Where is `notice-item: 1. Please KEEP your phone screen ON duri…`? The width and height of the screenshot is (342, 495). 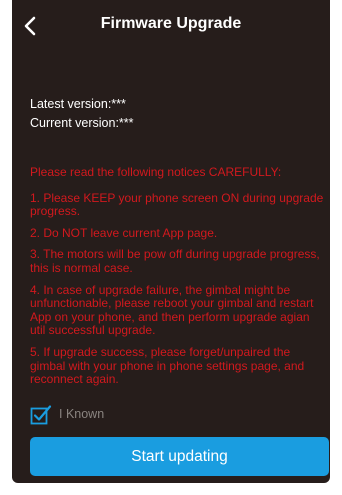
notice-item: 1. Please KEEP your phone screen ON duri… is located at coordinates (177, 204).